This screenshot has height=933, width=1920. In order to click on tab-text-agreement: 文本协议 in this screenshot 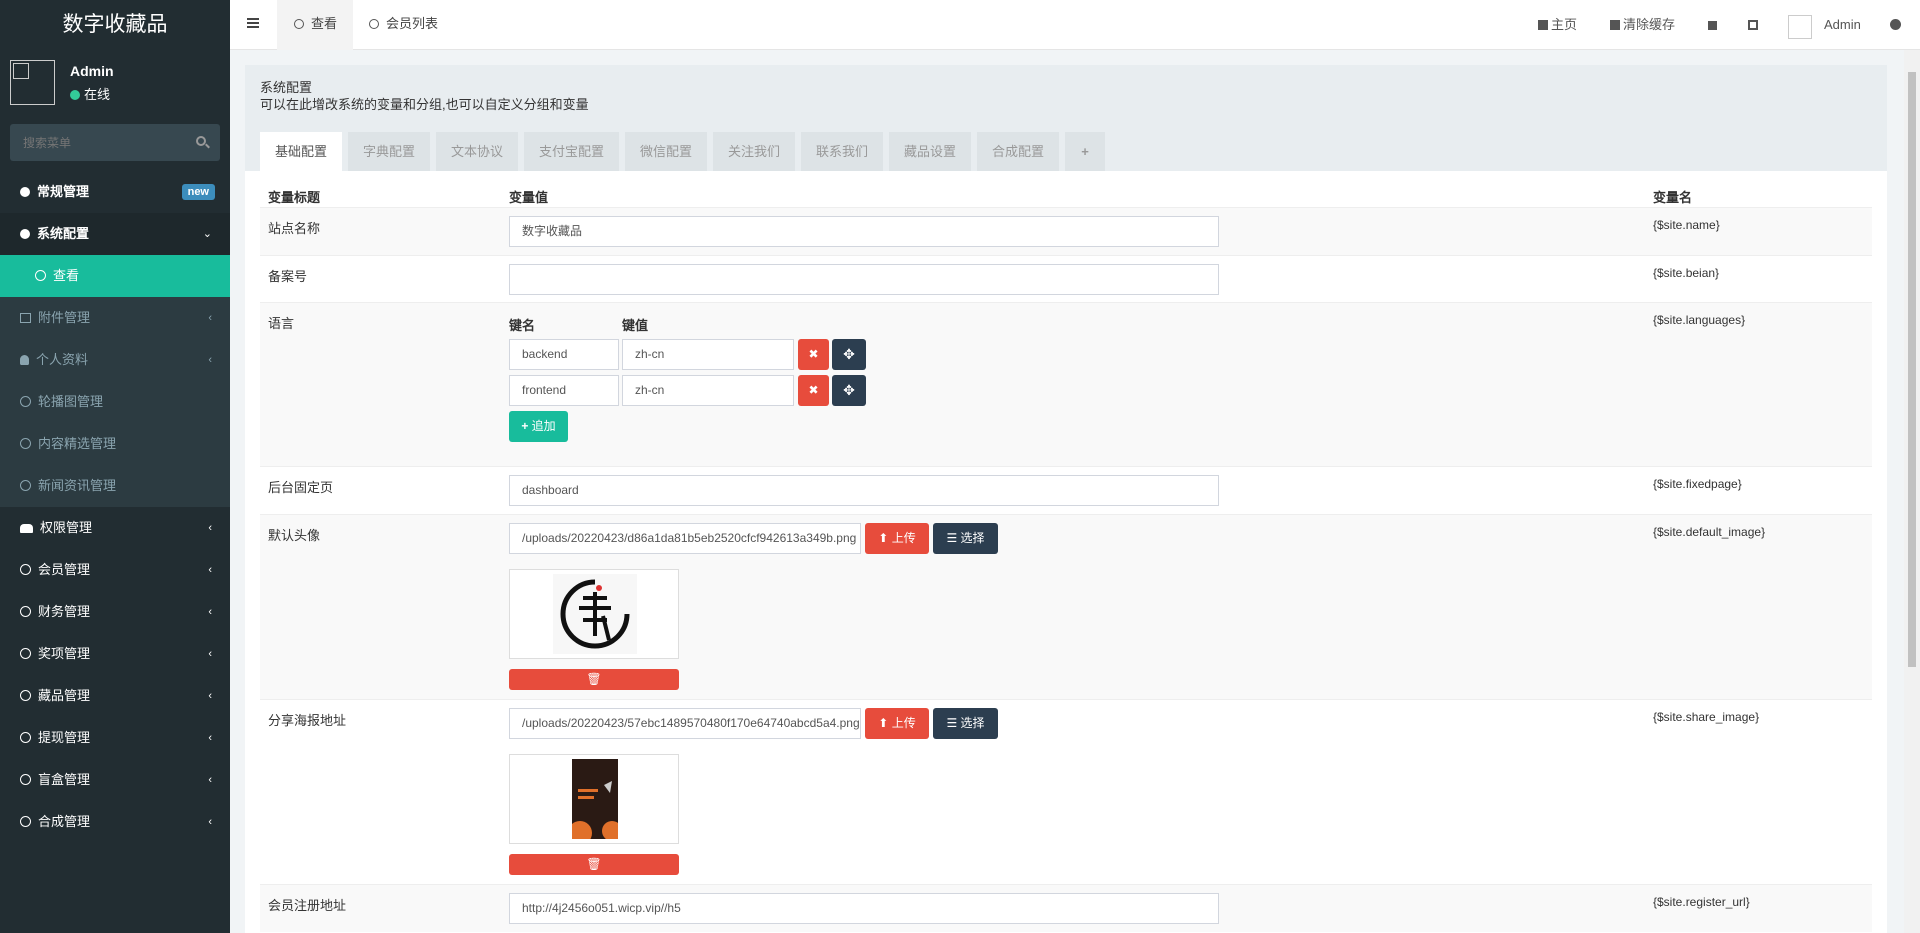, I will do `click(477, 151)`.